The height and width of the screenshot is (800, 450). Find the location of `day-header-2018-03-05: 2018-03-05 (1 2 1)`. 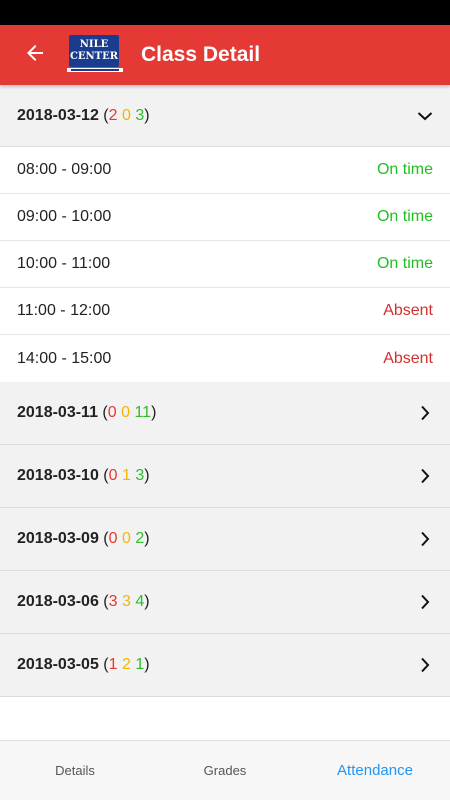

day-header-2018-03-05: 2018-03-05 (1 2 1) is located at coordinates (225, 665).